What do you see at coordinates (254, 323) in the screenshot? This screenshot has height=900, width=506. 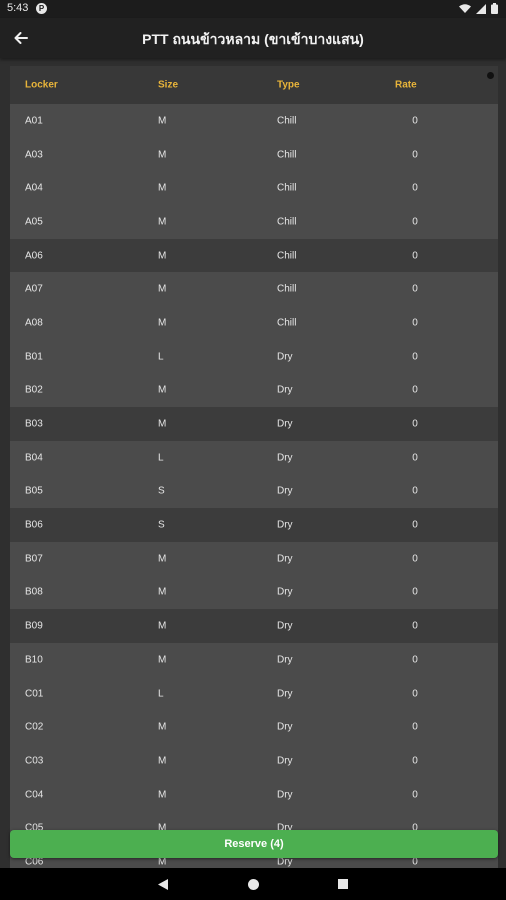 I see `table-row: A08 M Chill 0` at bounding box center [254, 323].